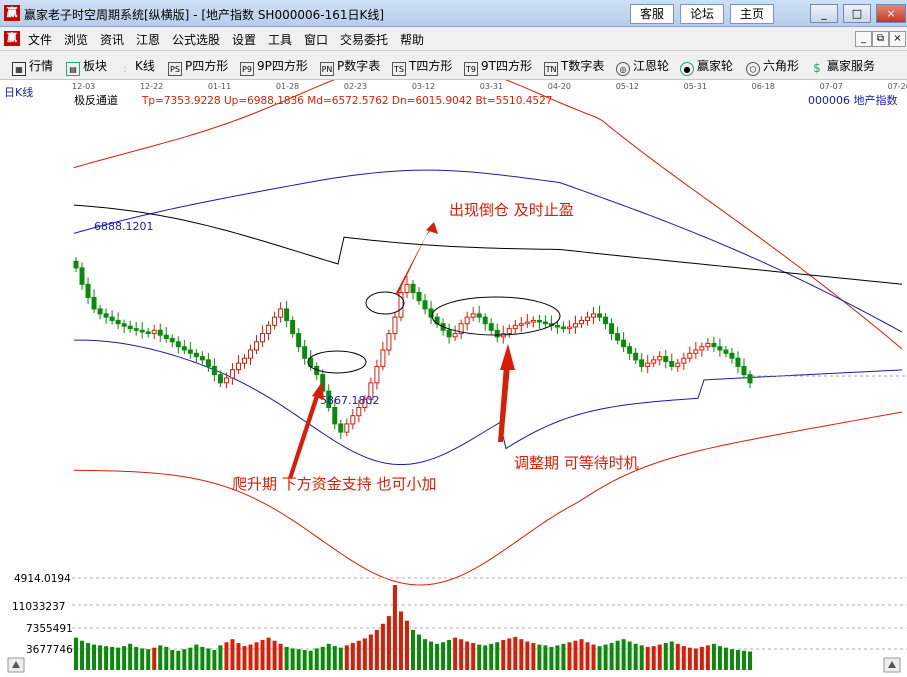 This screenshot has width=907, height=677. I want to click on tool-p-square: PS P四方形, so click(198, 66).